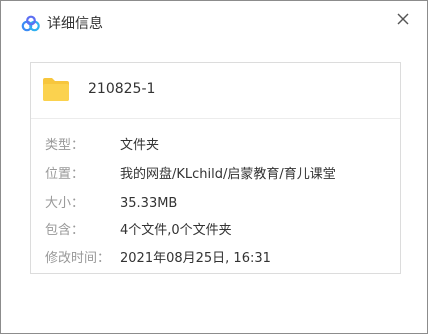  What do you see at coordinates (215, 90) in the screenshot?
I see `file-header: 210825-1` at bounding box center [215, 90].